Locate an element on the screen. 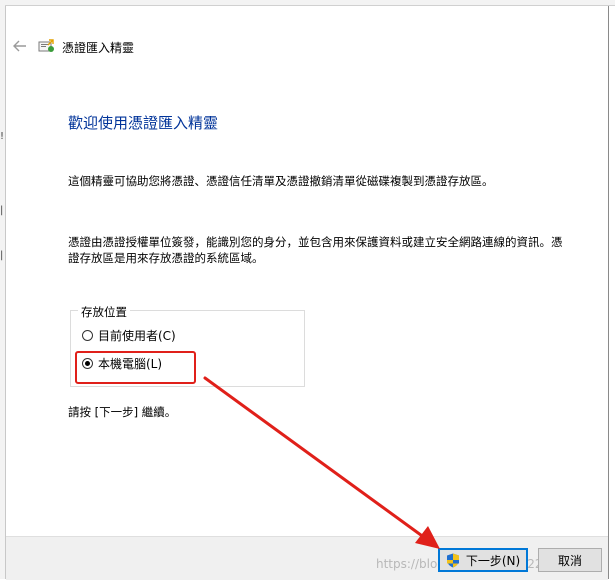 The width and height of the screenshot is (615, 580). certificate-wizard-icon is located at coordinates (46, 45).